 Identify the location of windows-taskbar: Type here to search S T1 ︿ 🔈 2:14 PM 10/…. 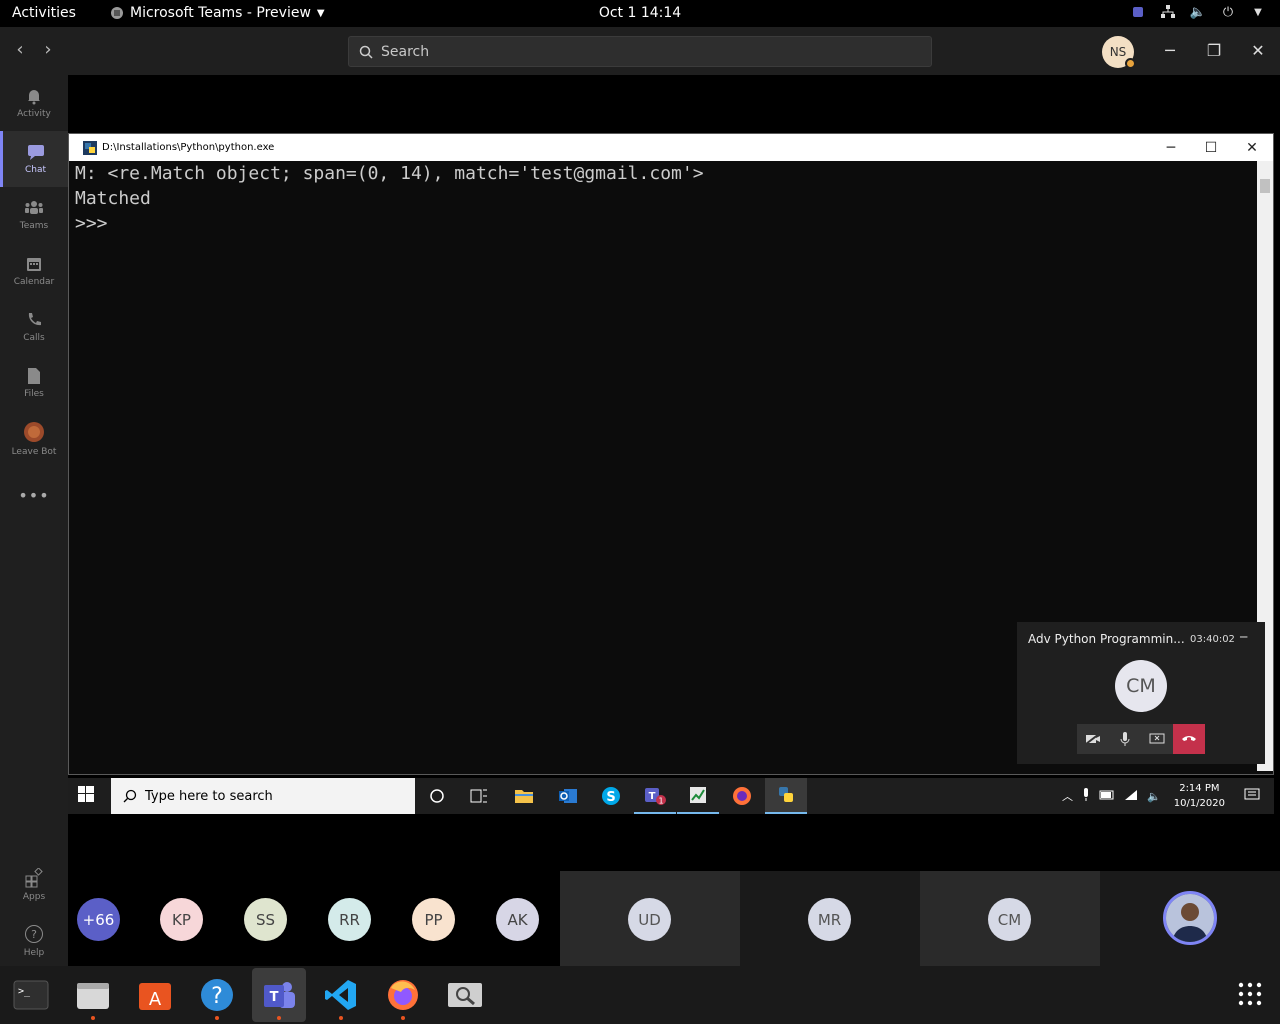
(671, 796).